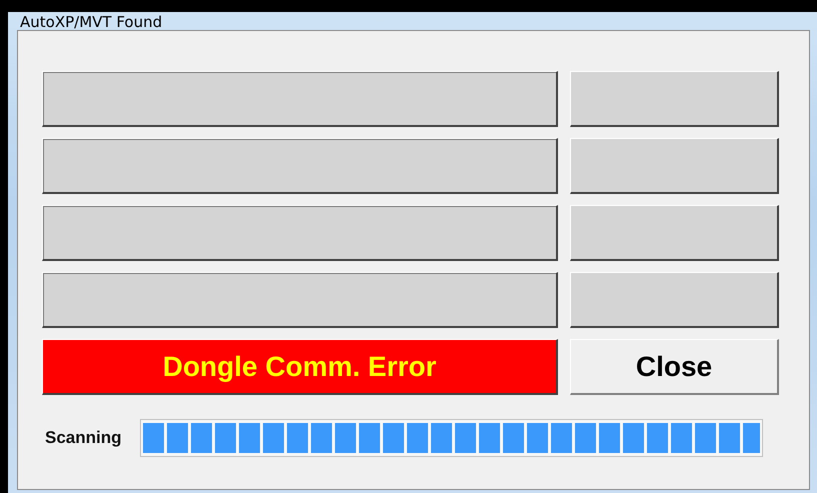  I want to click on window-title: AutoXP/MVT Found, so click(91, 21).